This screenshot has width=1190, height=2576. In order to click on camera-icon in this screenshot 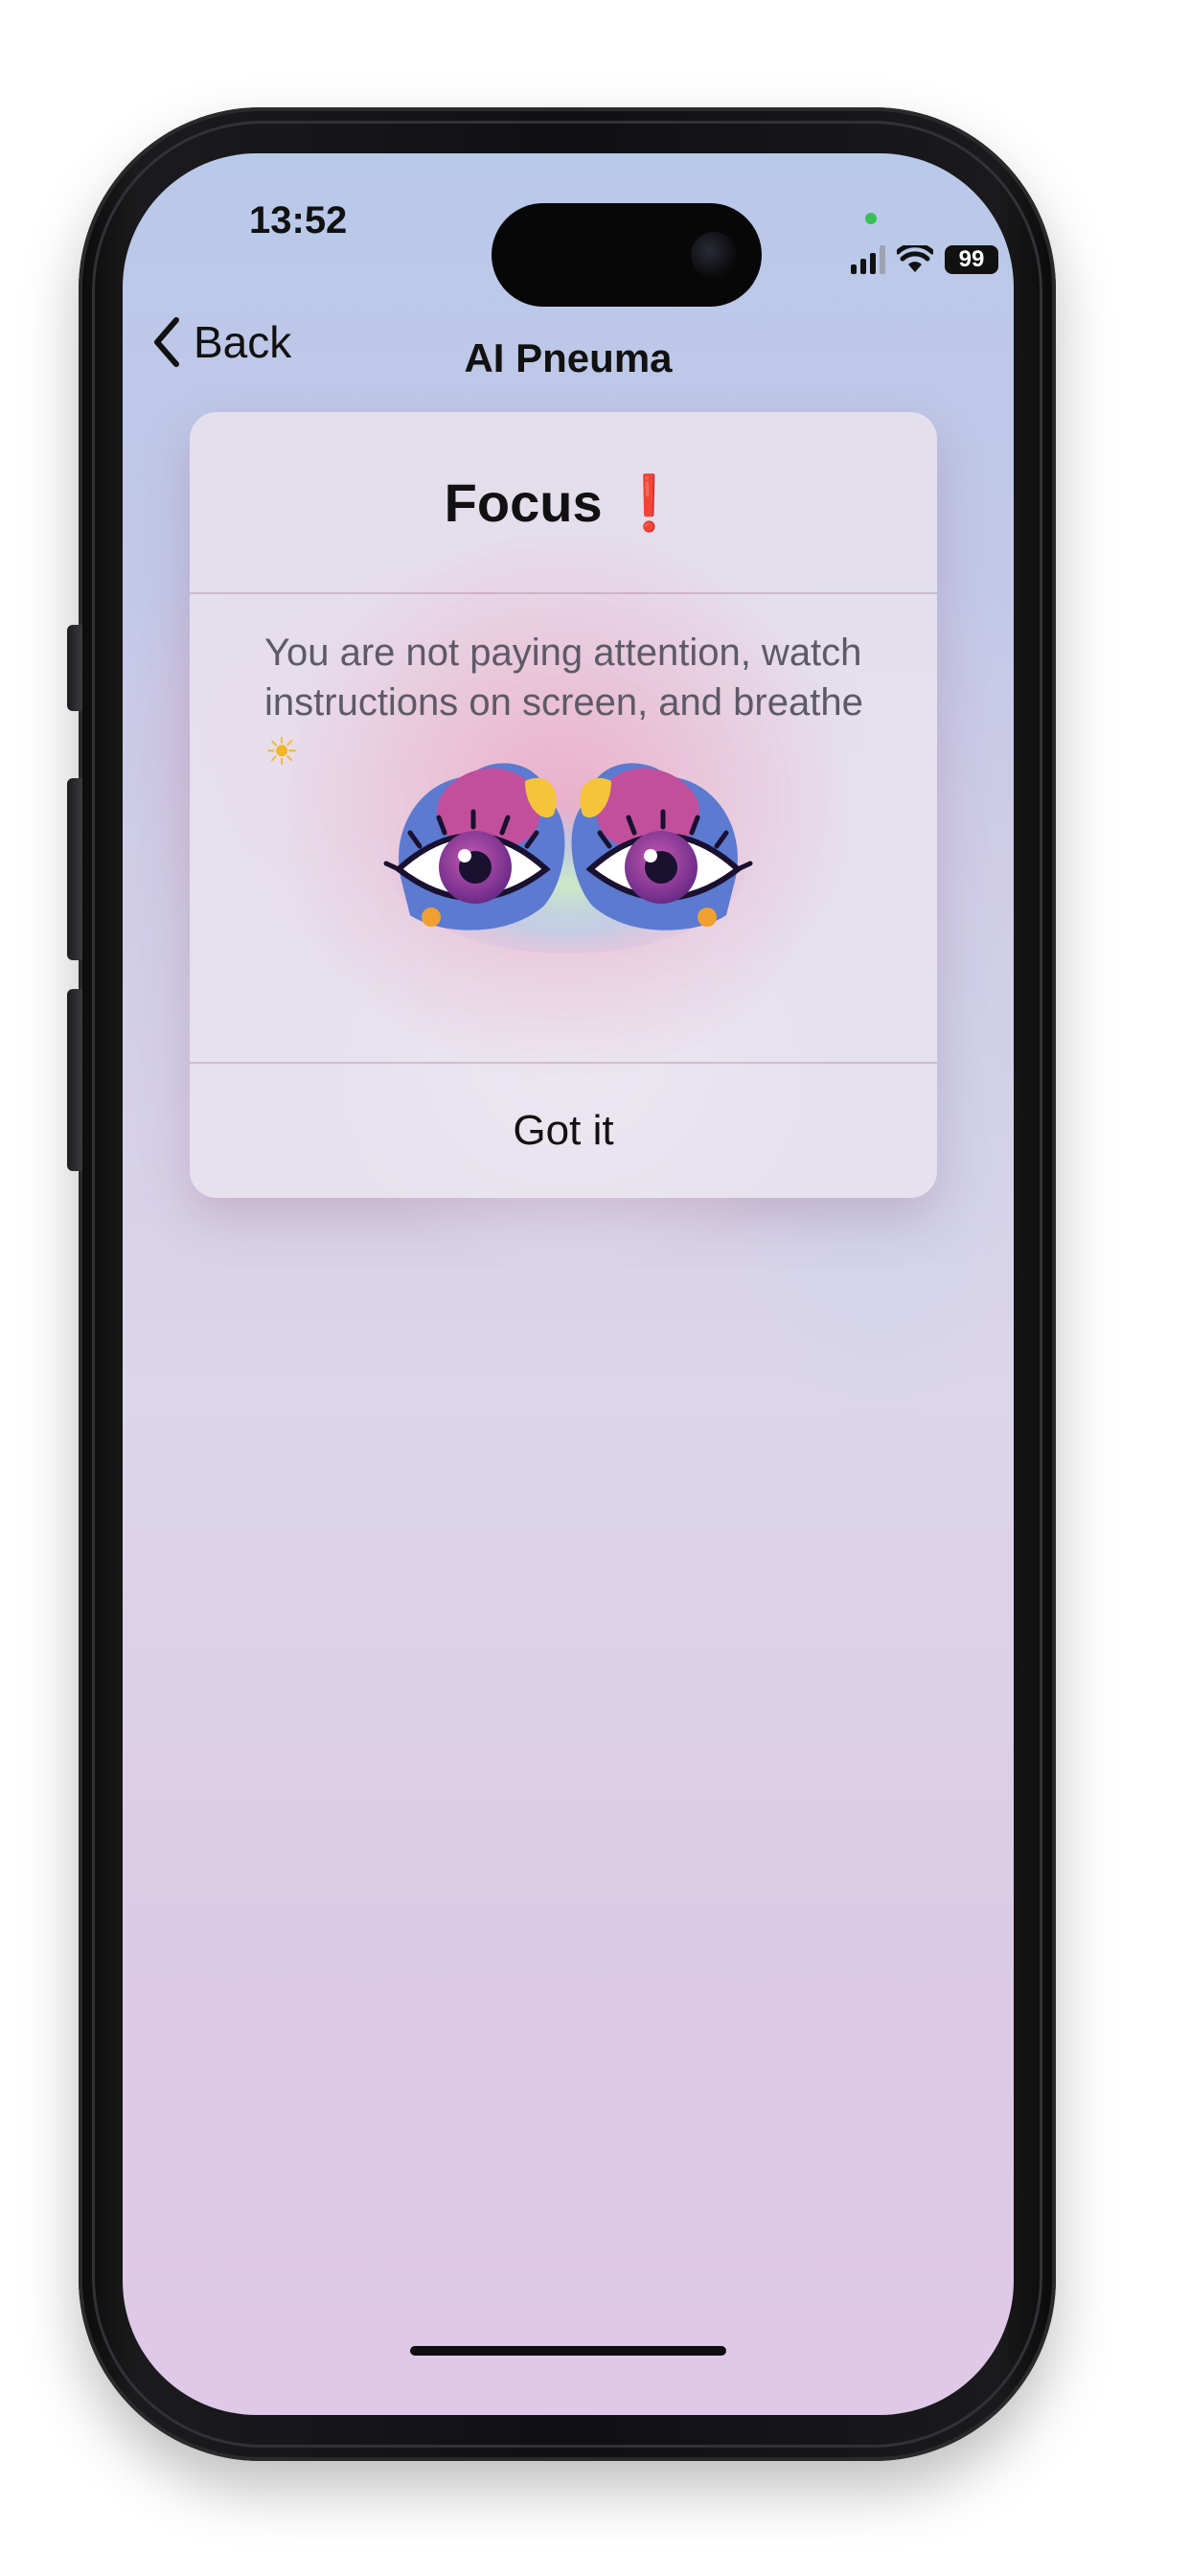, I will do `click(714, 255)`.